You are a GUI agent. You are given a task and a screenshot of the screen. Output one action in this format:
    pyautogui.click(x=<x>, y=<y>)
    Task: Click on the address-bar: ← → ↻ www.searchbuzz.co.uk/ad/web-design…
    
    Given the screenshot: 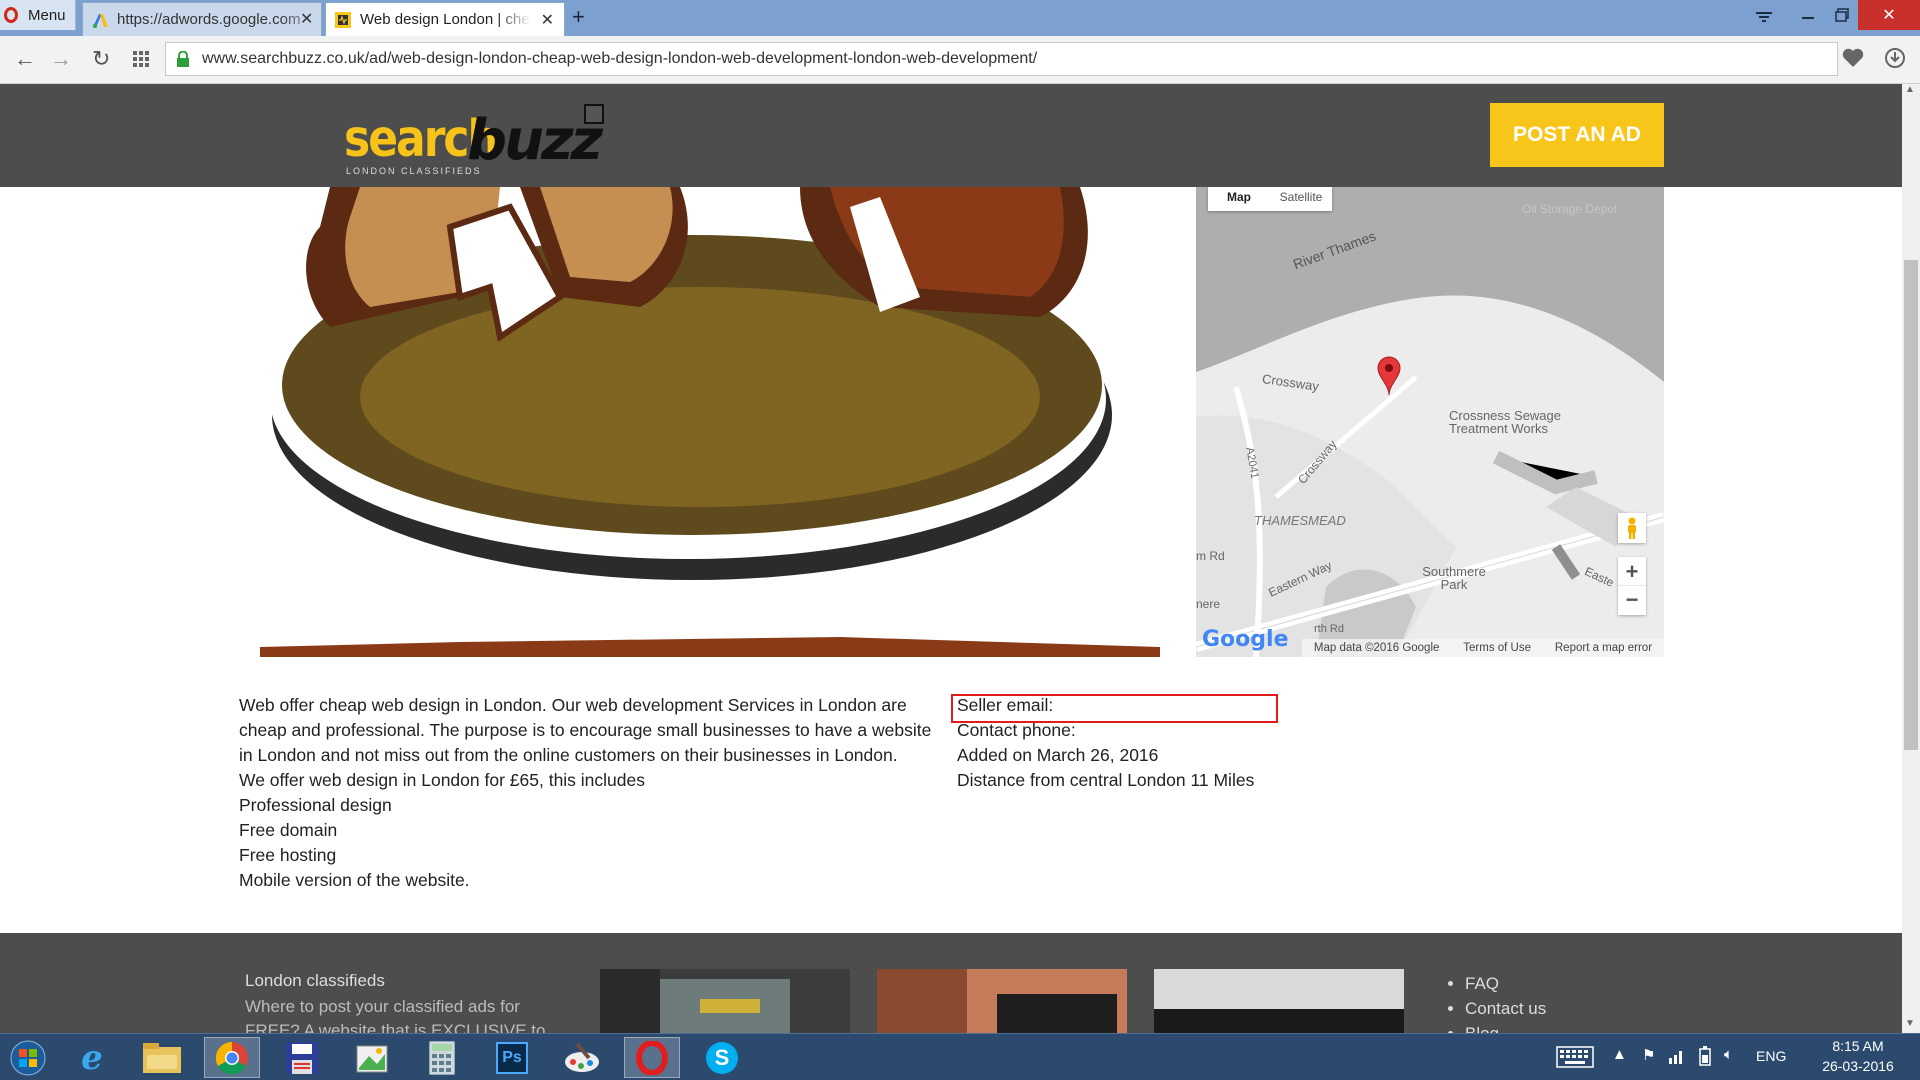 What is the action you would take?
    pyautogui.click(x=960, y=60)
    